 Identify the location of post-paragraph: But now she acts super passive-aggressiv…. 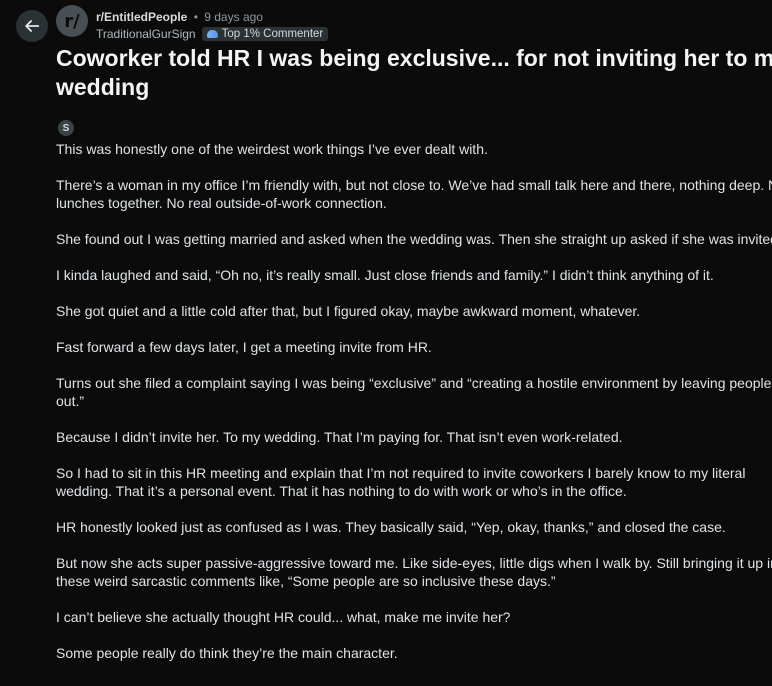
(414, 572).